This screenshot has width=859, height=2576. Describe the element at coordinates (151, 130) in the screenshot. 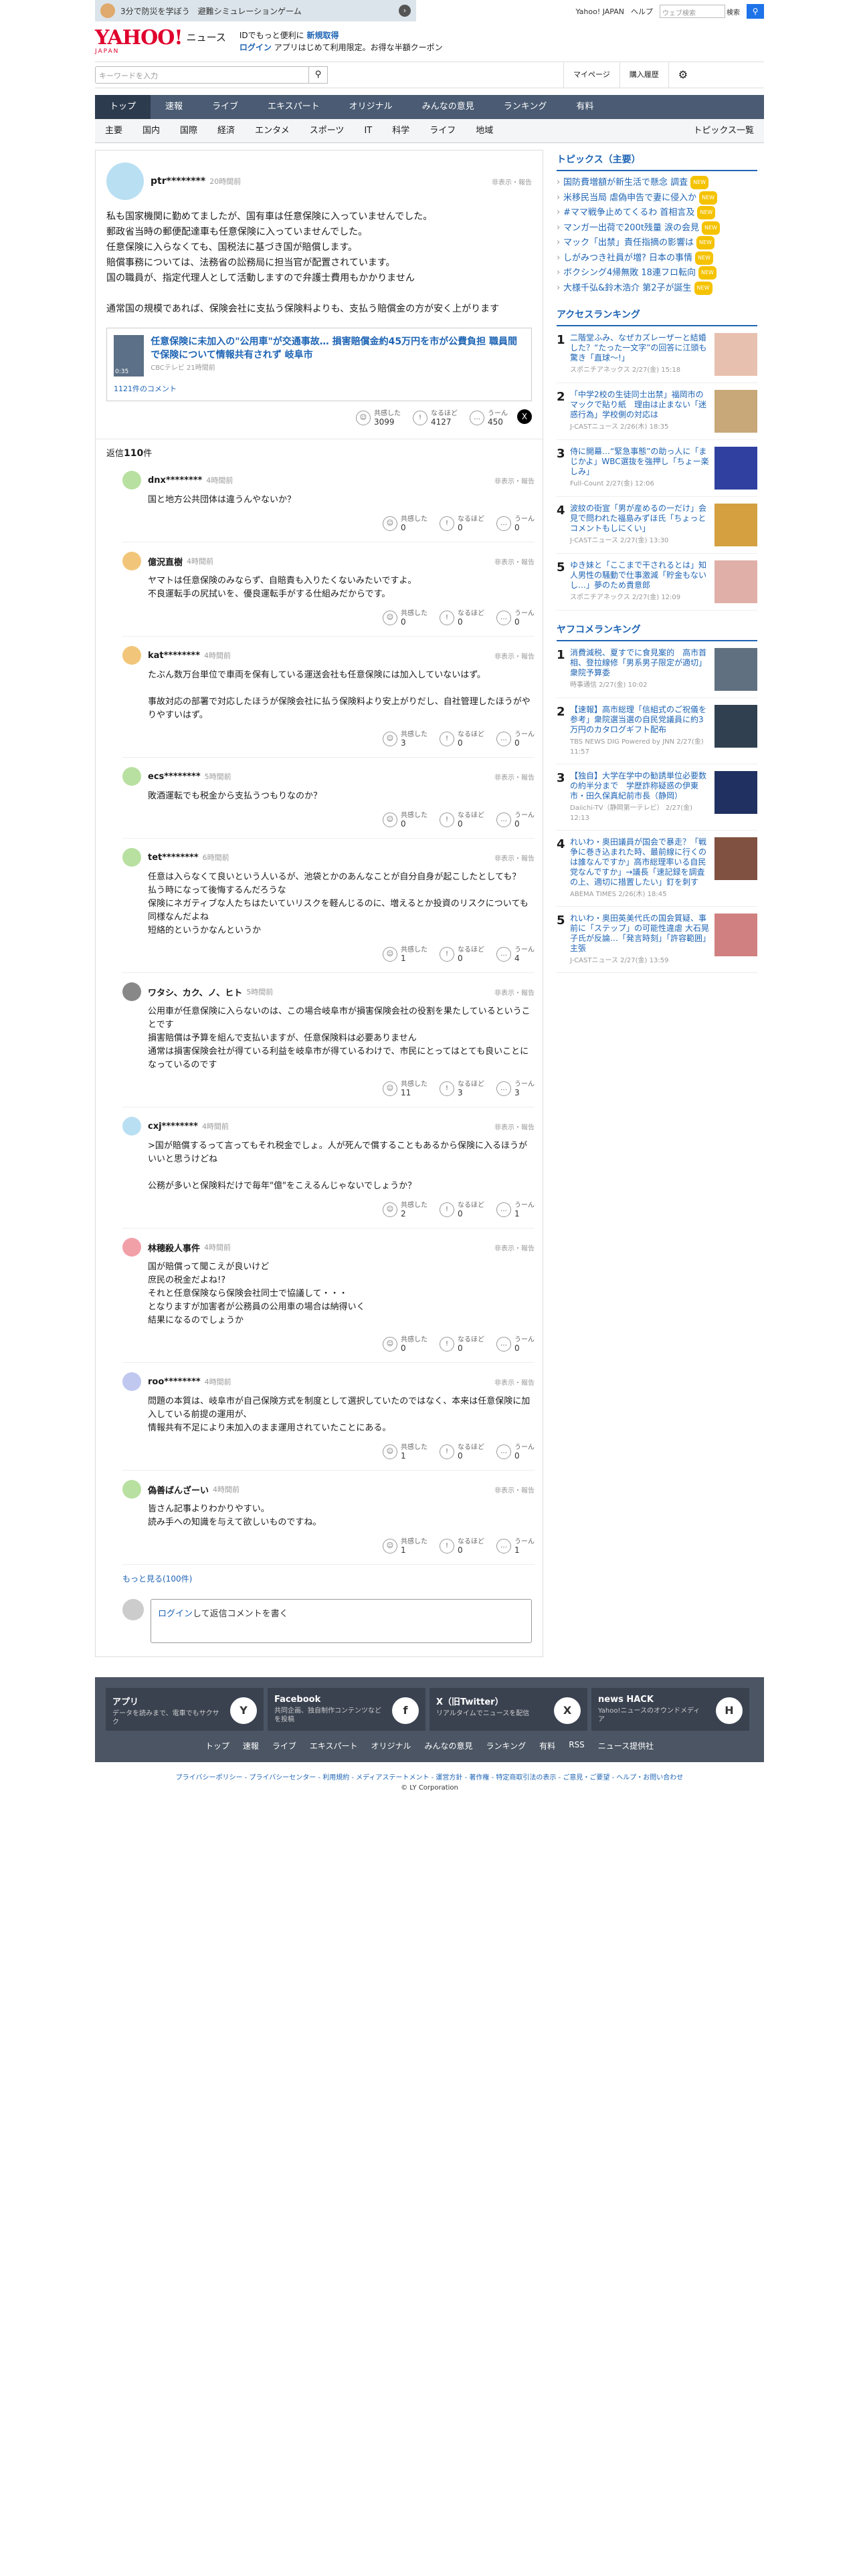

I see `cat-domestic: 国内` at that location.